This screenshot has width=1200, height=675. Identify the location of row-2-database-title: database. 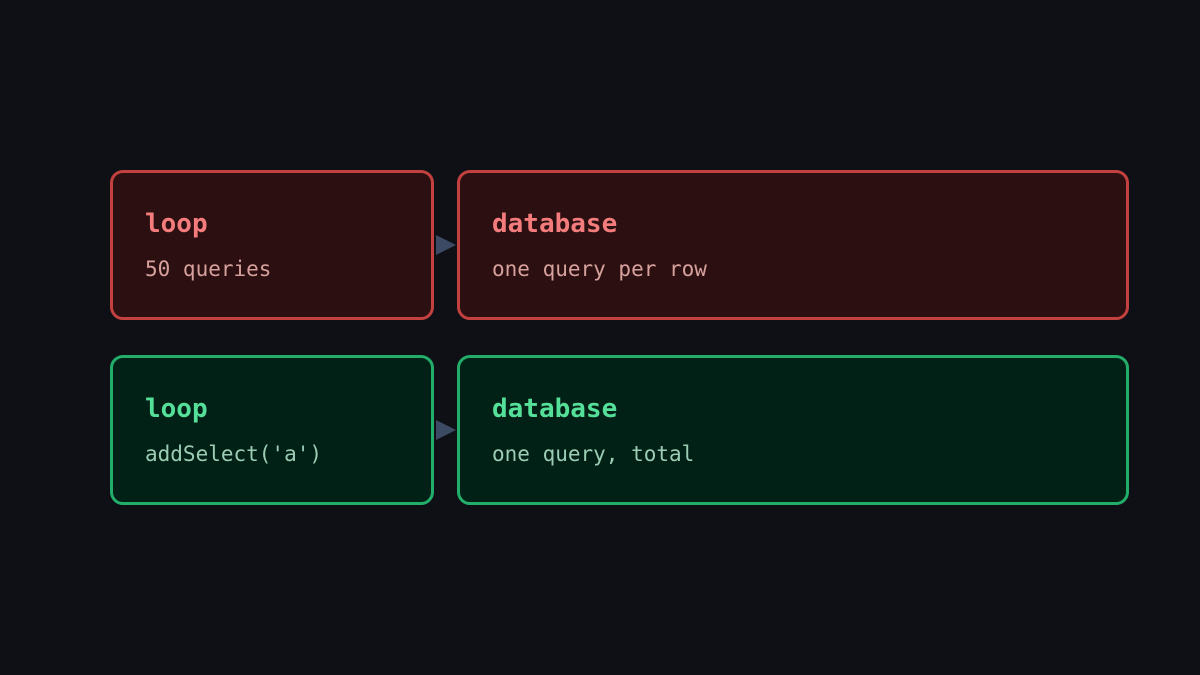
(555, 409).